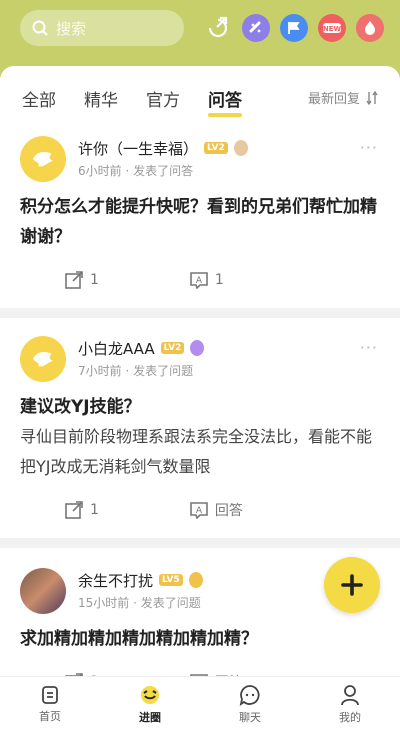 Image resolution: width=400 pixels, height=731 pixels. What do you see at coordinates (249, 695) in the screenshot?
I see `chat-icon` at bounding box center [249, 695].